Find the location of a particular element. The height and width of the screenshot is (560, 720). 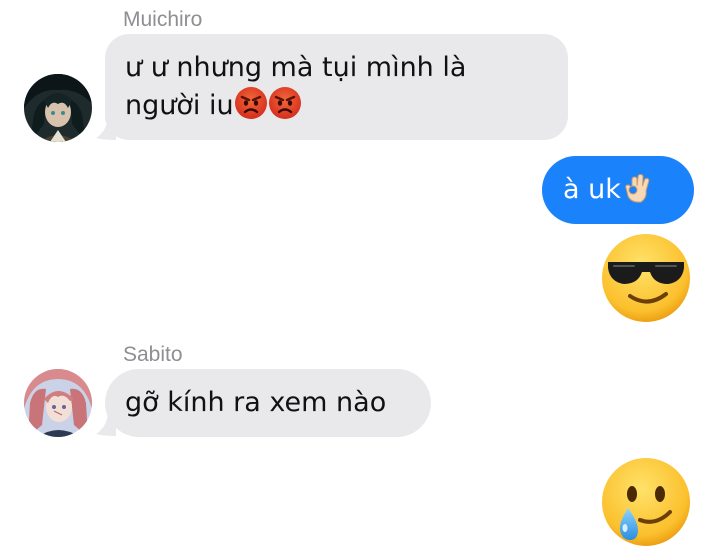

sunglasses-face-icon is located at coordinates (646, 278).